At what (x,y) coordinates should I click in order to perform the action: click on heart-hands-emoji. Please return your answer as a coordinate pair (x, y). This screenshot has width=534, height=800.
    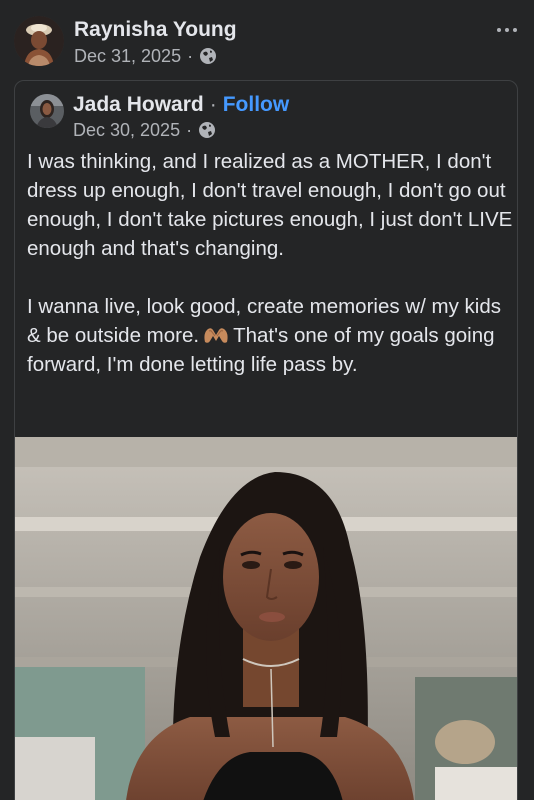
    Looking at the image, I should click on (216, 335).